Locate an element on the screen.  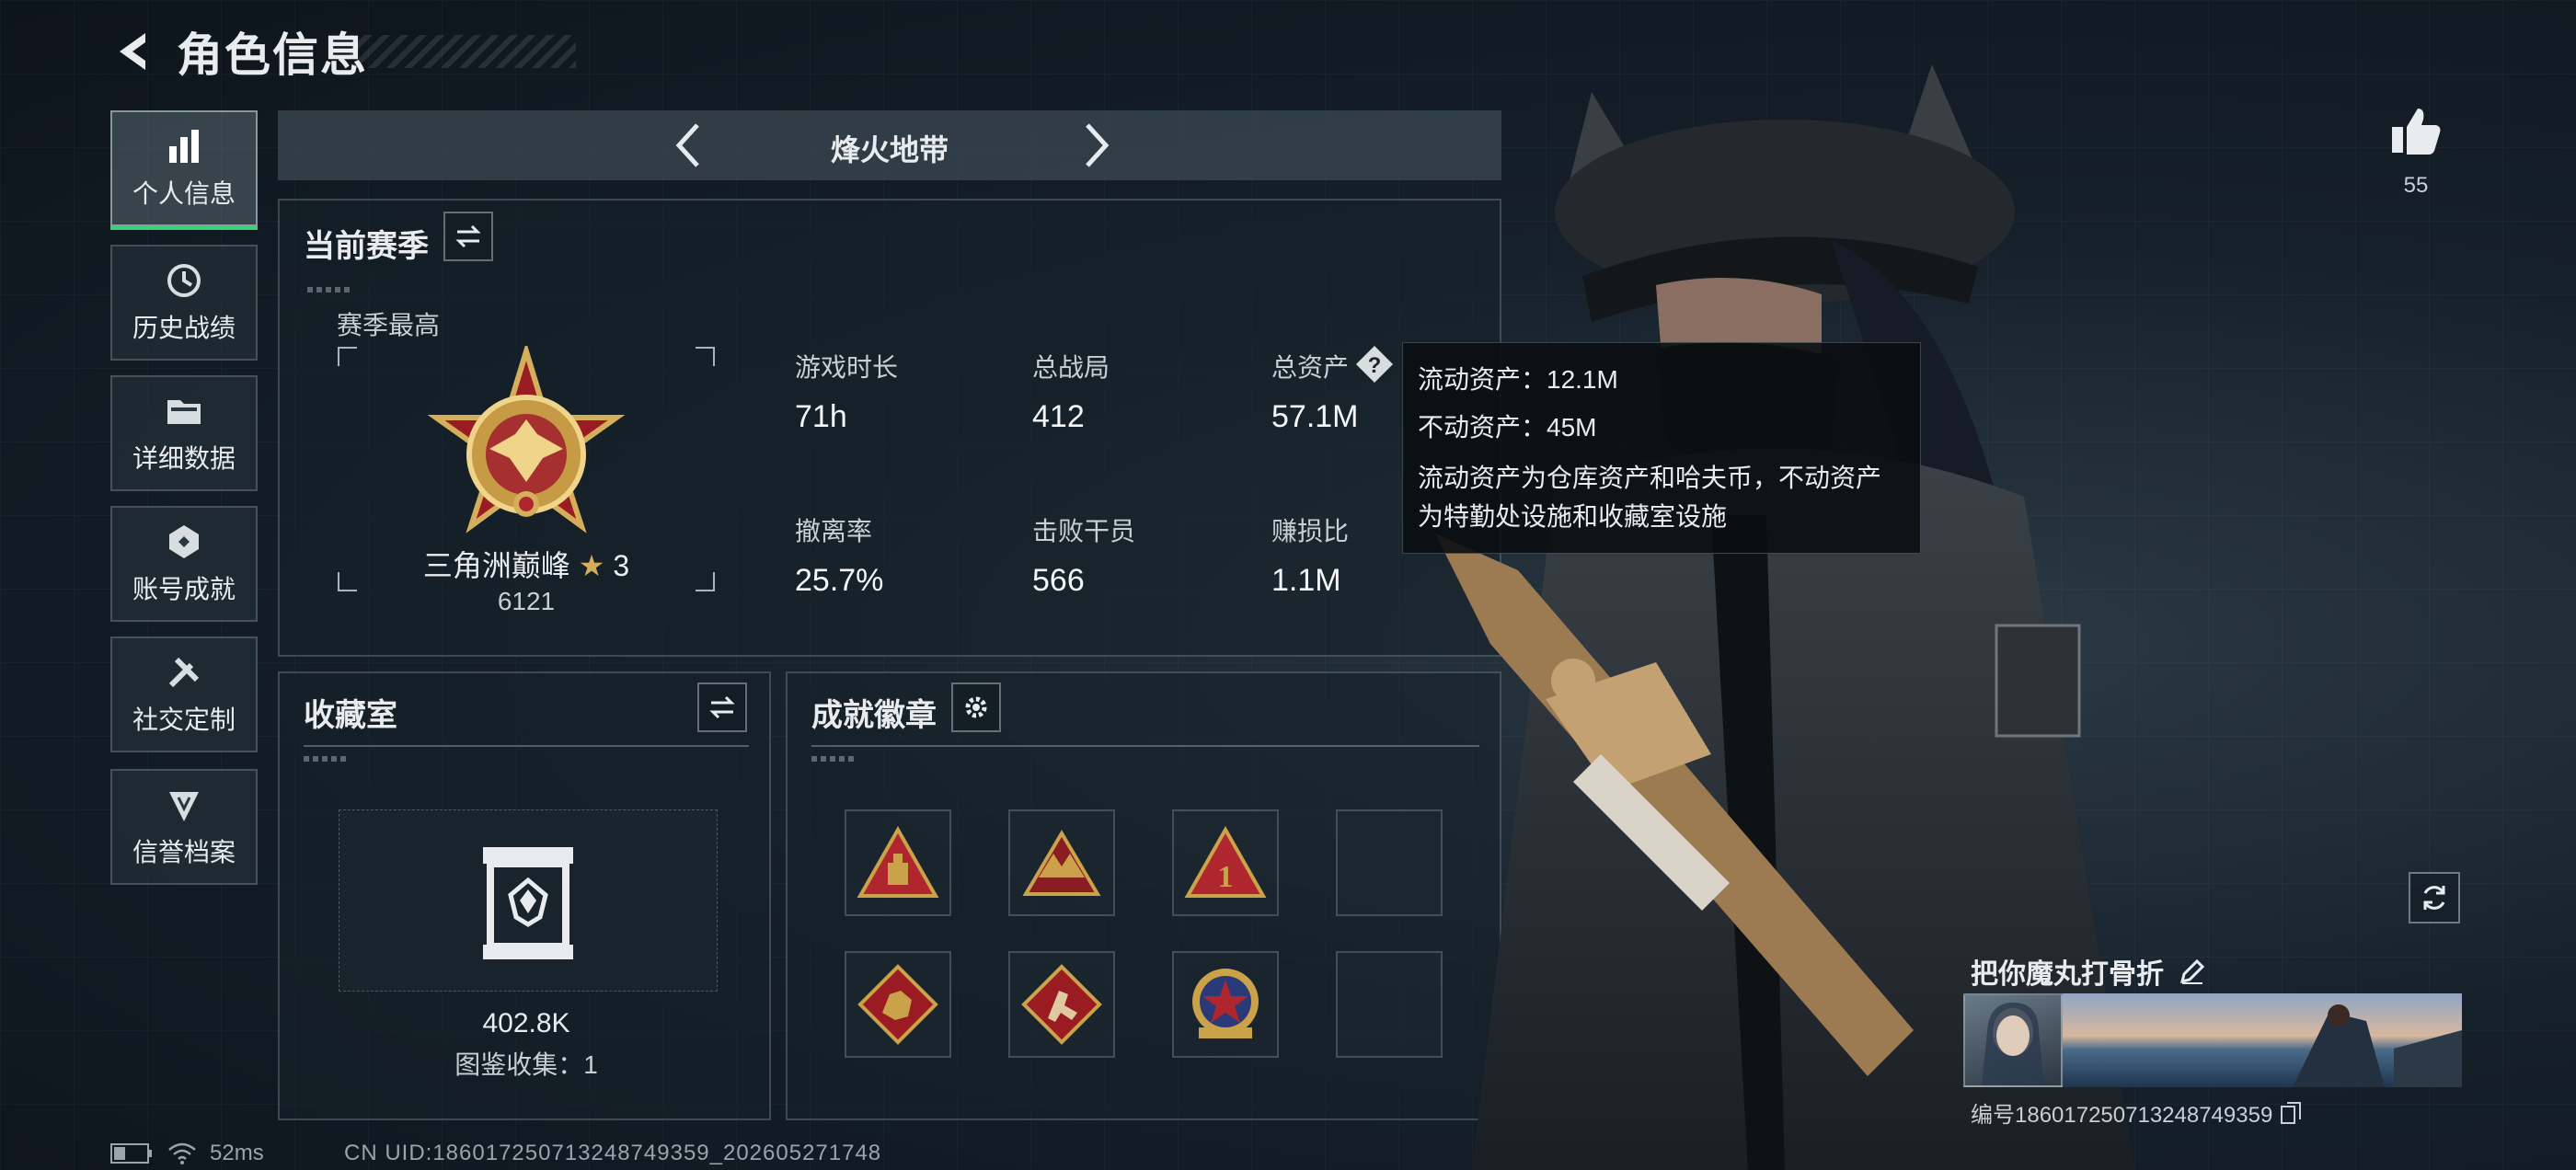
sidebar-item-label: 详细数据 is located at coordinates (184, 458).